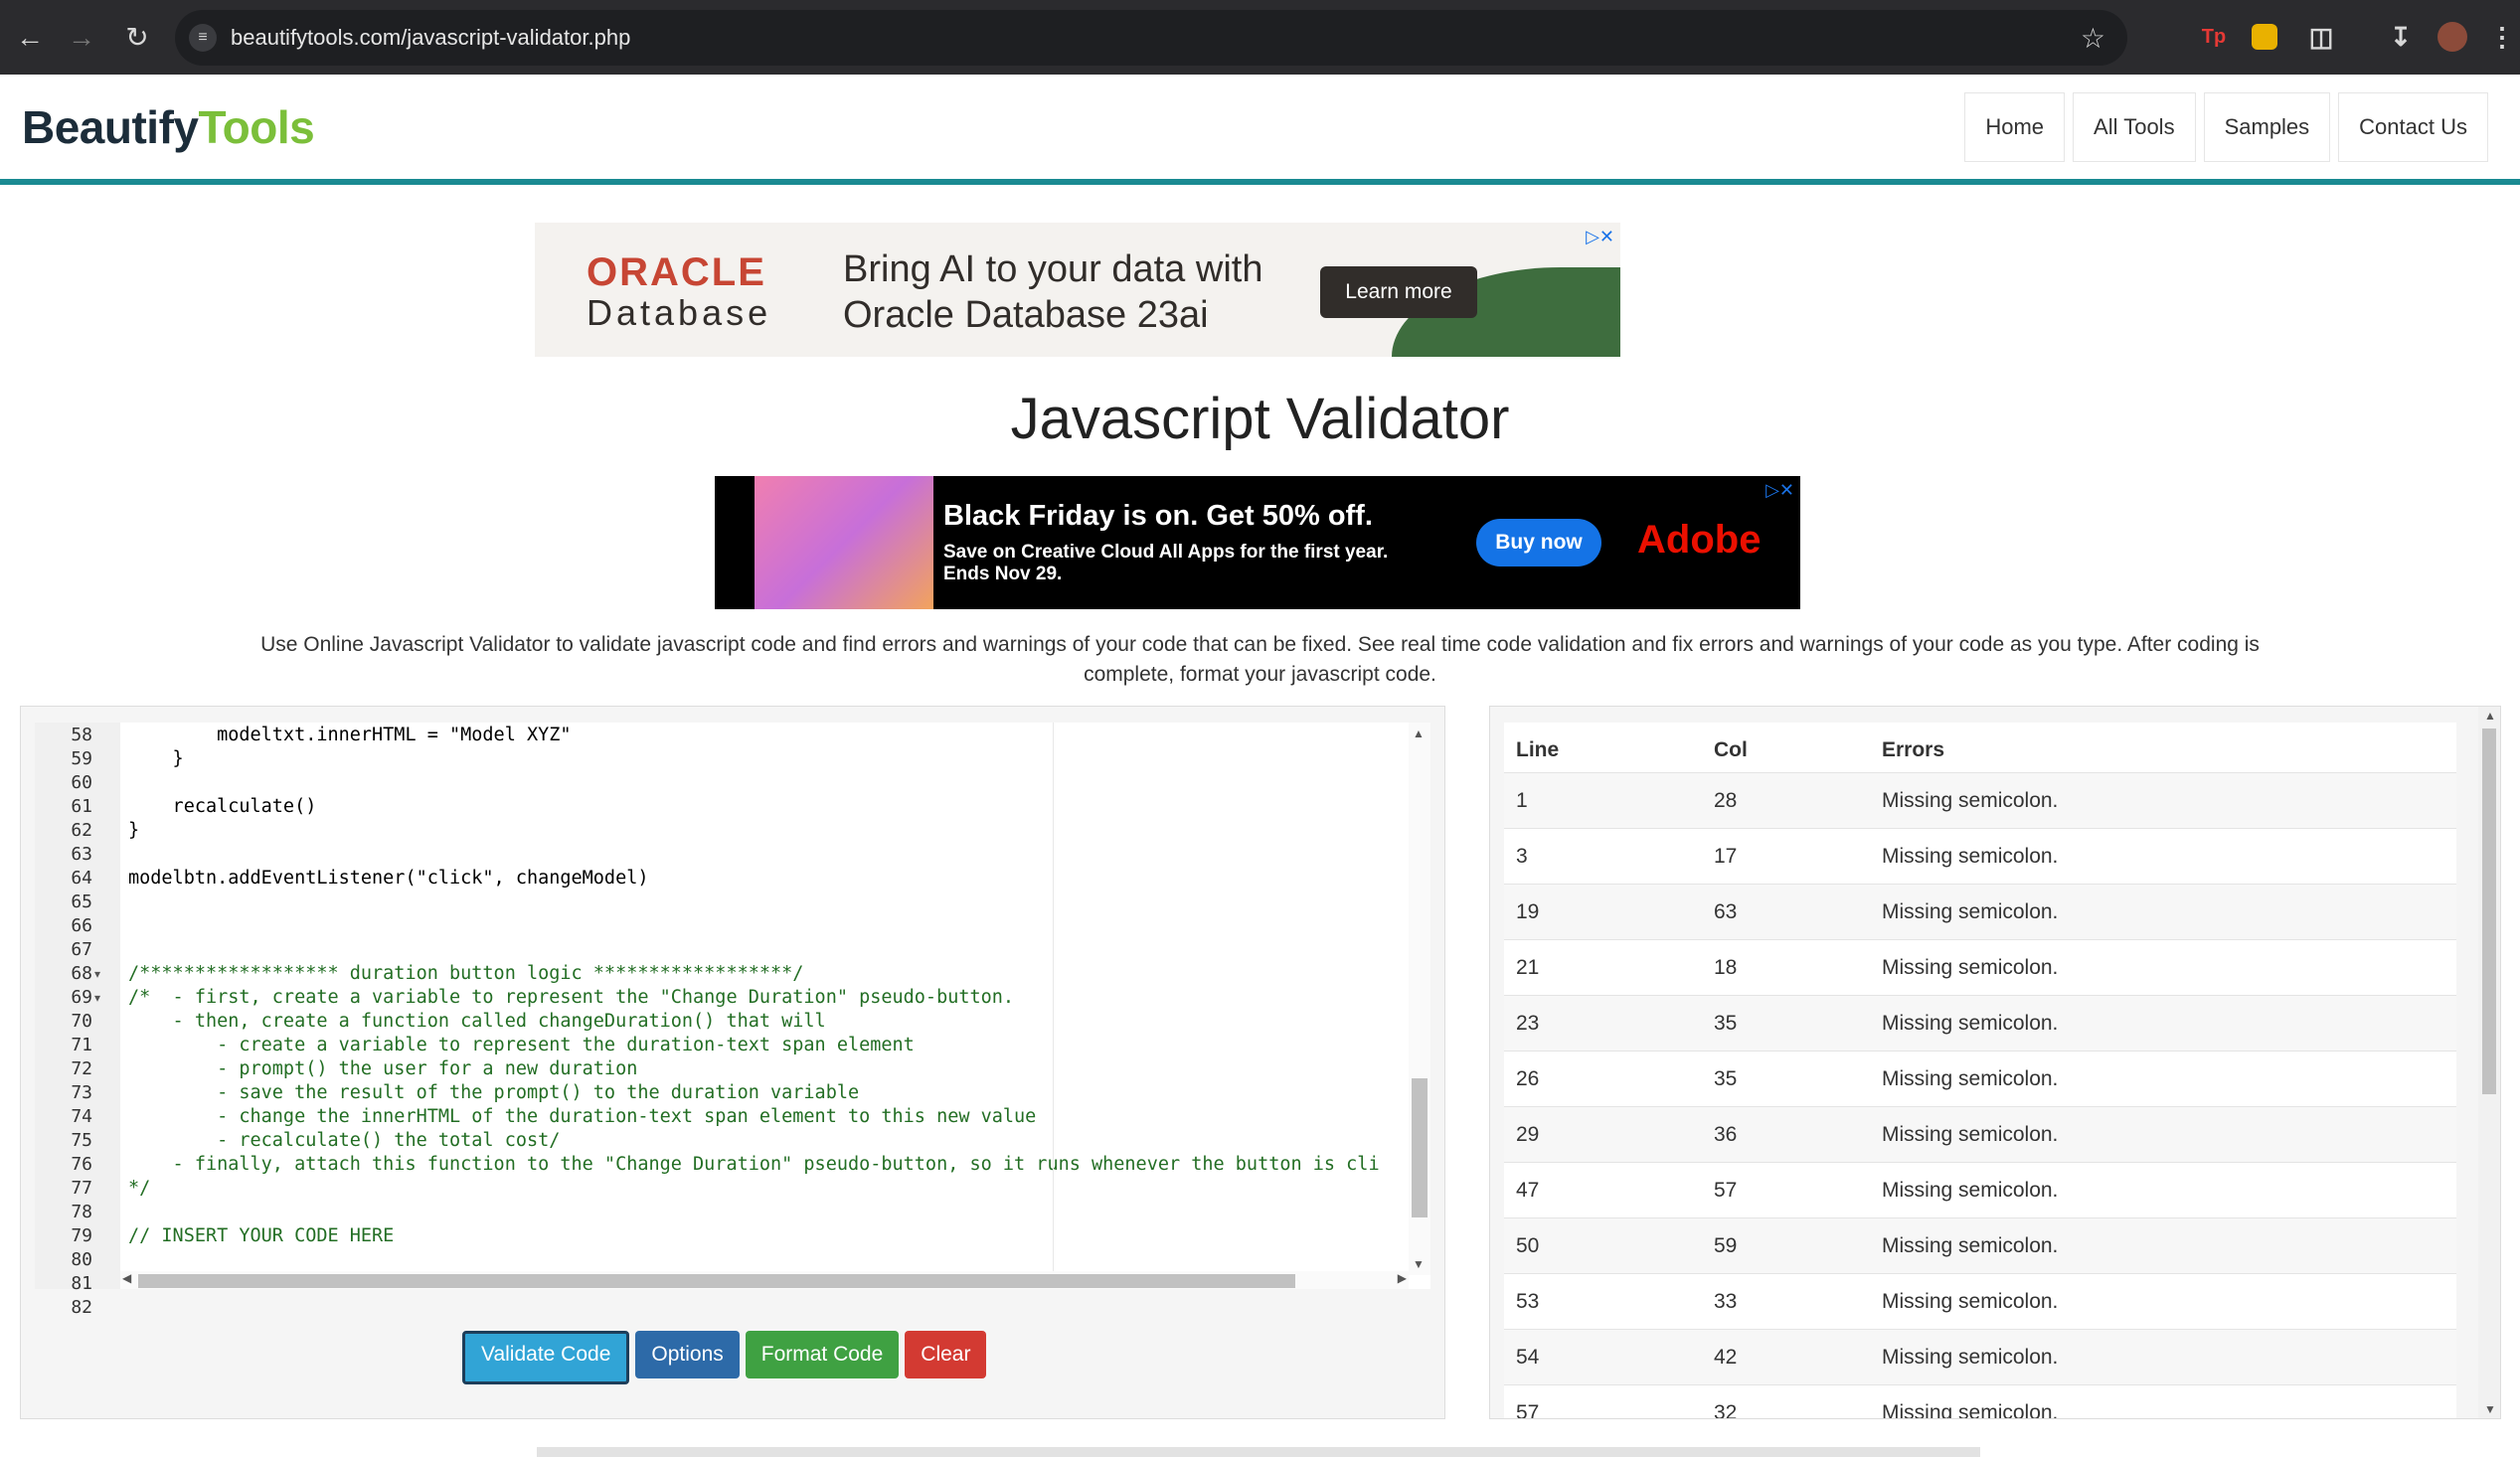 The width and height of the screenshot is (2520, 1457). What do you see at coordinates (2452, 37) in the screenshot?
I see `profile-avatar` at bounding box center [2452, 37].